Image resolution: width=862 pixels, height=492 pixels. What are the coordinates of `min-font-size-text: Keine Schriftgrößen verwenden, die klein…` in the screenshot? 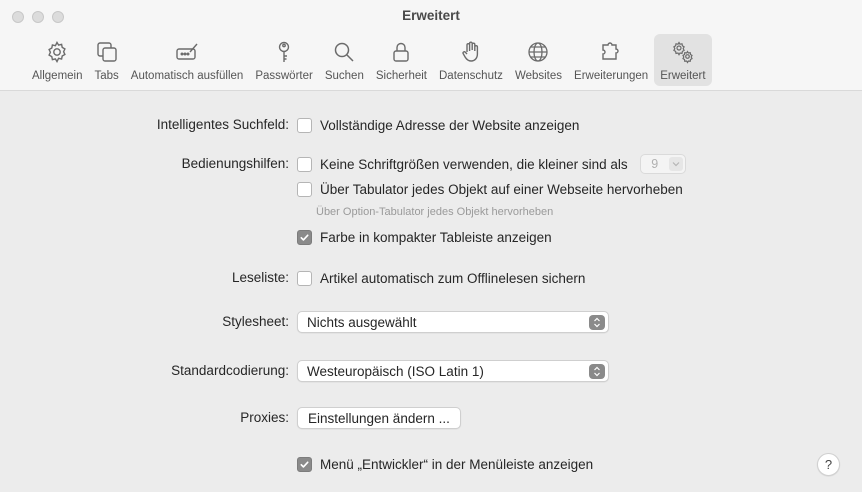 It's located at (474, 164).